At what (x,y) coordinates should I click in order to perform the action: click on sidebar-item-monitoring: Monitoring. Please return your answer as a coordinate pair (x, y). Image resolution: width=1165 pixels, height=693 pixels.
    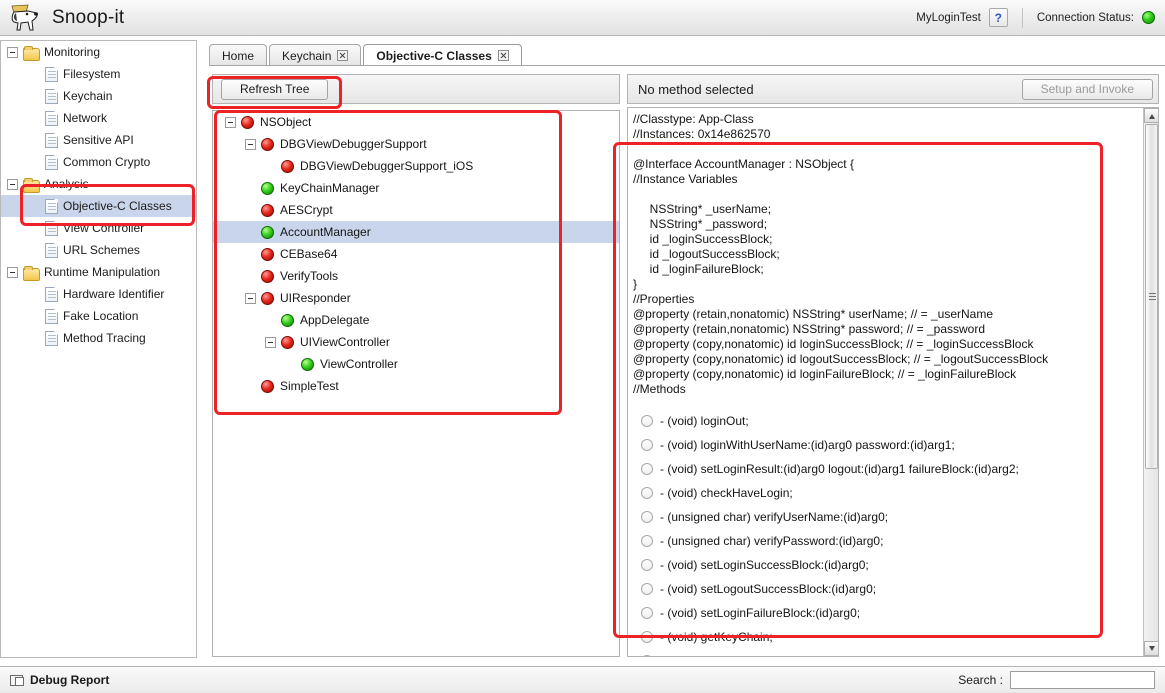
    Looking at the image, I should click on (98, 52).